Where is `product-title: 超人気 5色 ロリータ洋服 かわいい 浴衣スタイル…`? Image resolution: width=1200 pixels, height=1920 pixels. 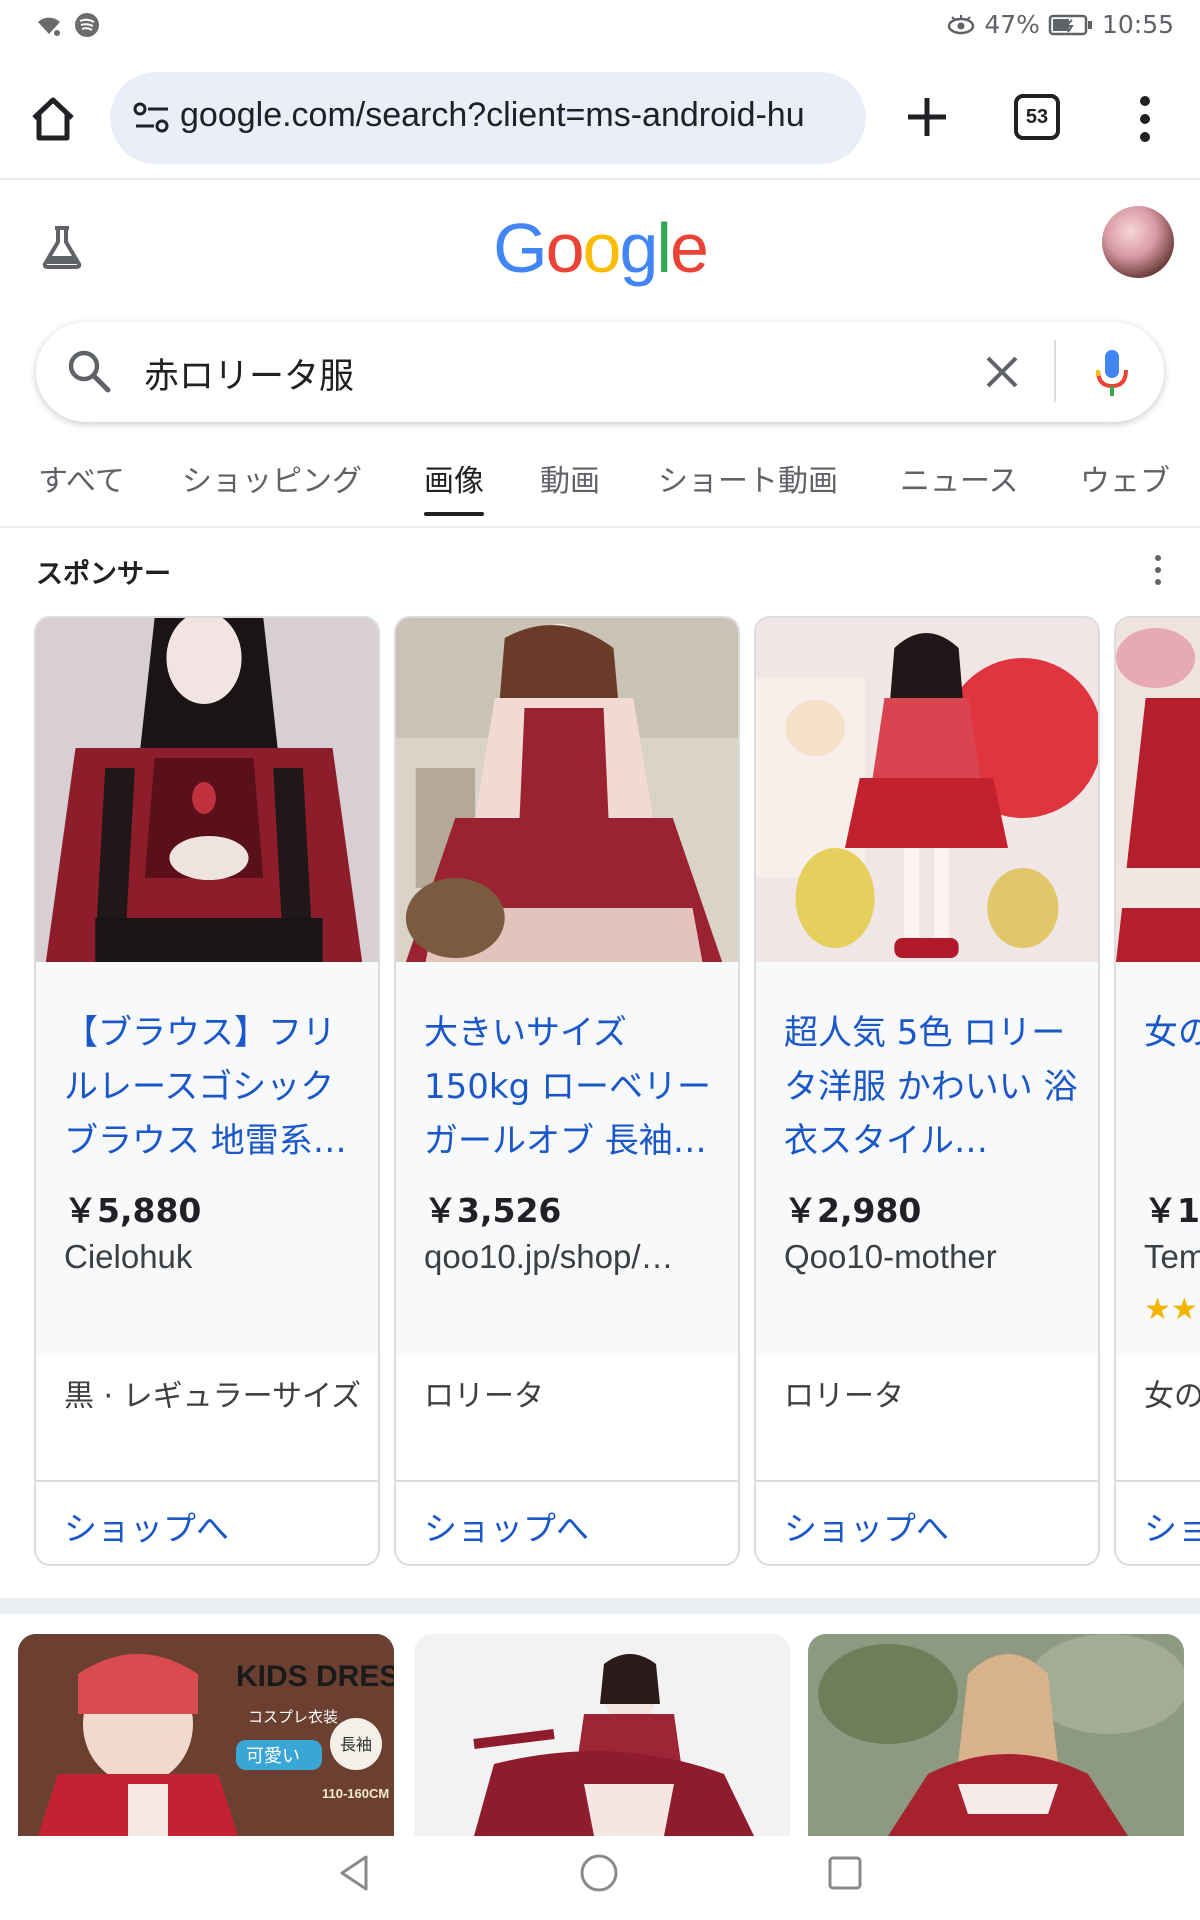
product-title: 超人気 5色 ロリータ洋服 かわいい 浴衣スタイル… is located at coordinates (934, 1087).